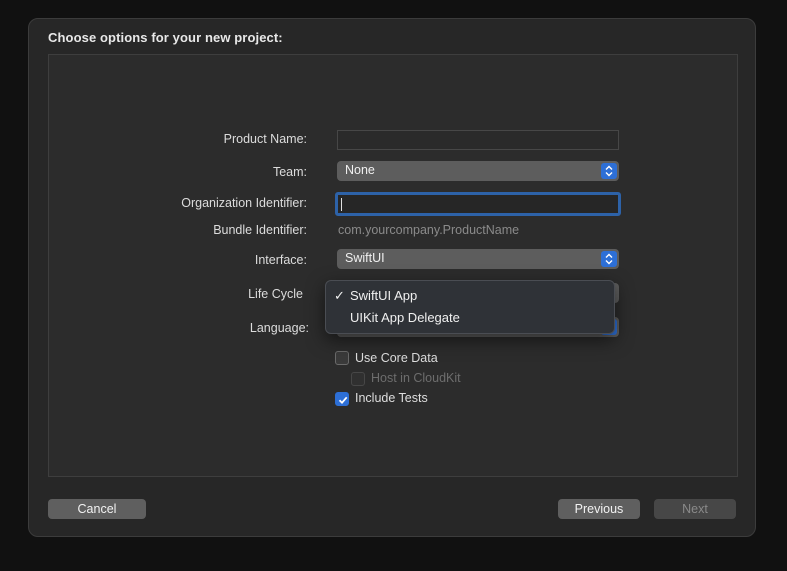 The image size is (787, 571). Describe the element at coordinates (260, 230) in the screenshot. I see `bundle-identifier-label: Bundle Identifier:` at that location.